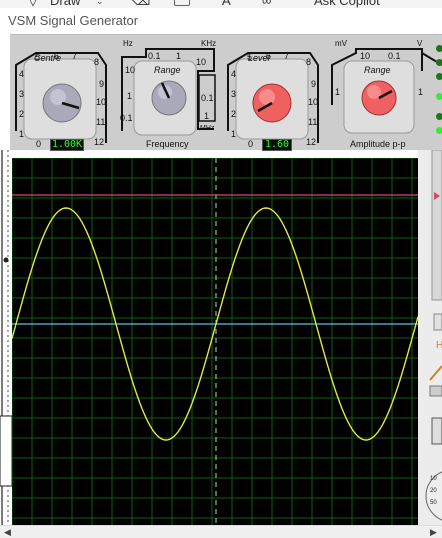 This screenshot has height=538, width=442. I want to click on unit-mv: mV, so click(341, 43).